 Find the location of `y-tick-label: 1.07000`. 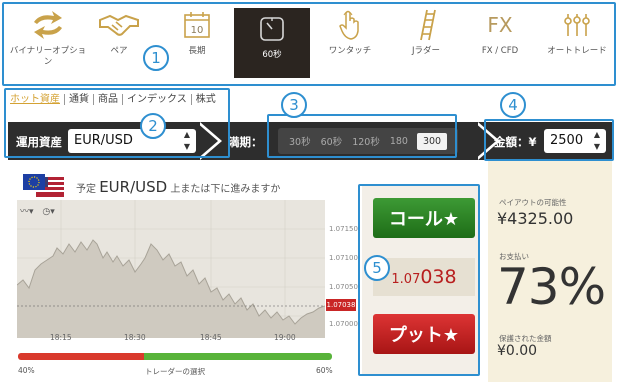

y-tick-label: 1.07000 is located at coordinates (343, 324).